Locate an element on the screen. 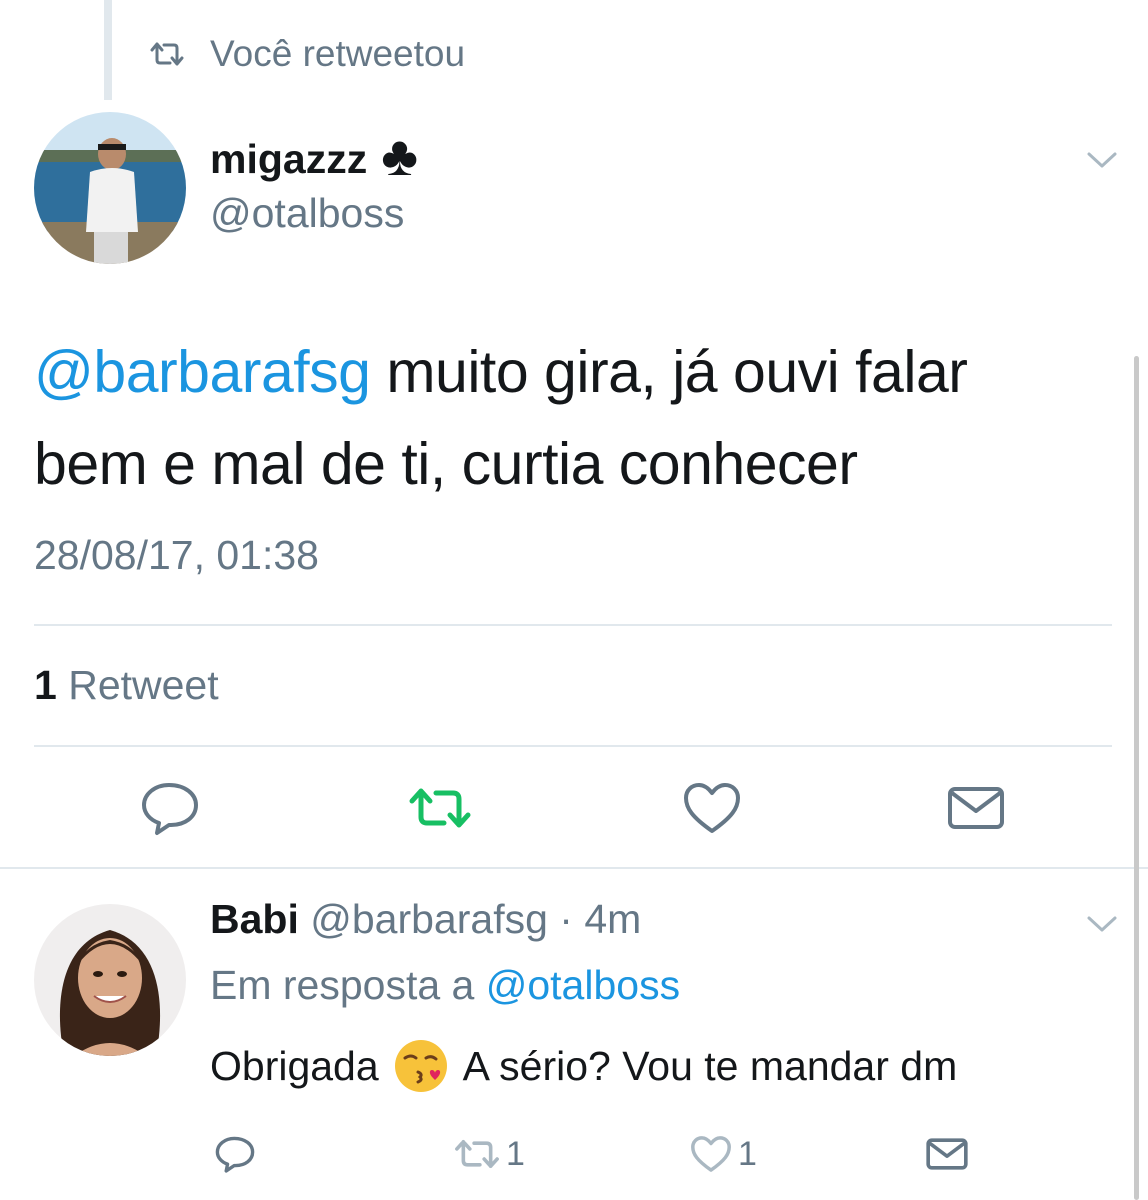 This screenshot has width=1148, height=1200. reply-time: · 4m is located at coordinates (594, 919).